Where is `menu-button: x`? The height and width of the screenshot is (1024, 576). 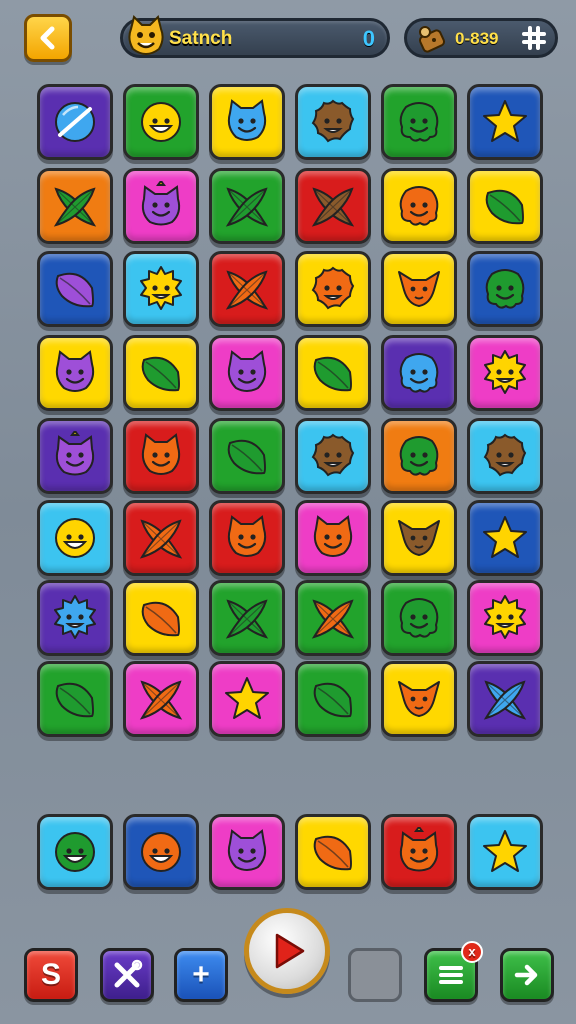 menu-button: x is located at coordinates (453, 971).